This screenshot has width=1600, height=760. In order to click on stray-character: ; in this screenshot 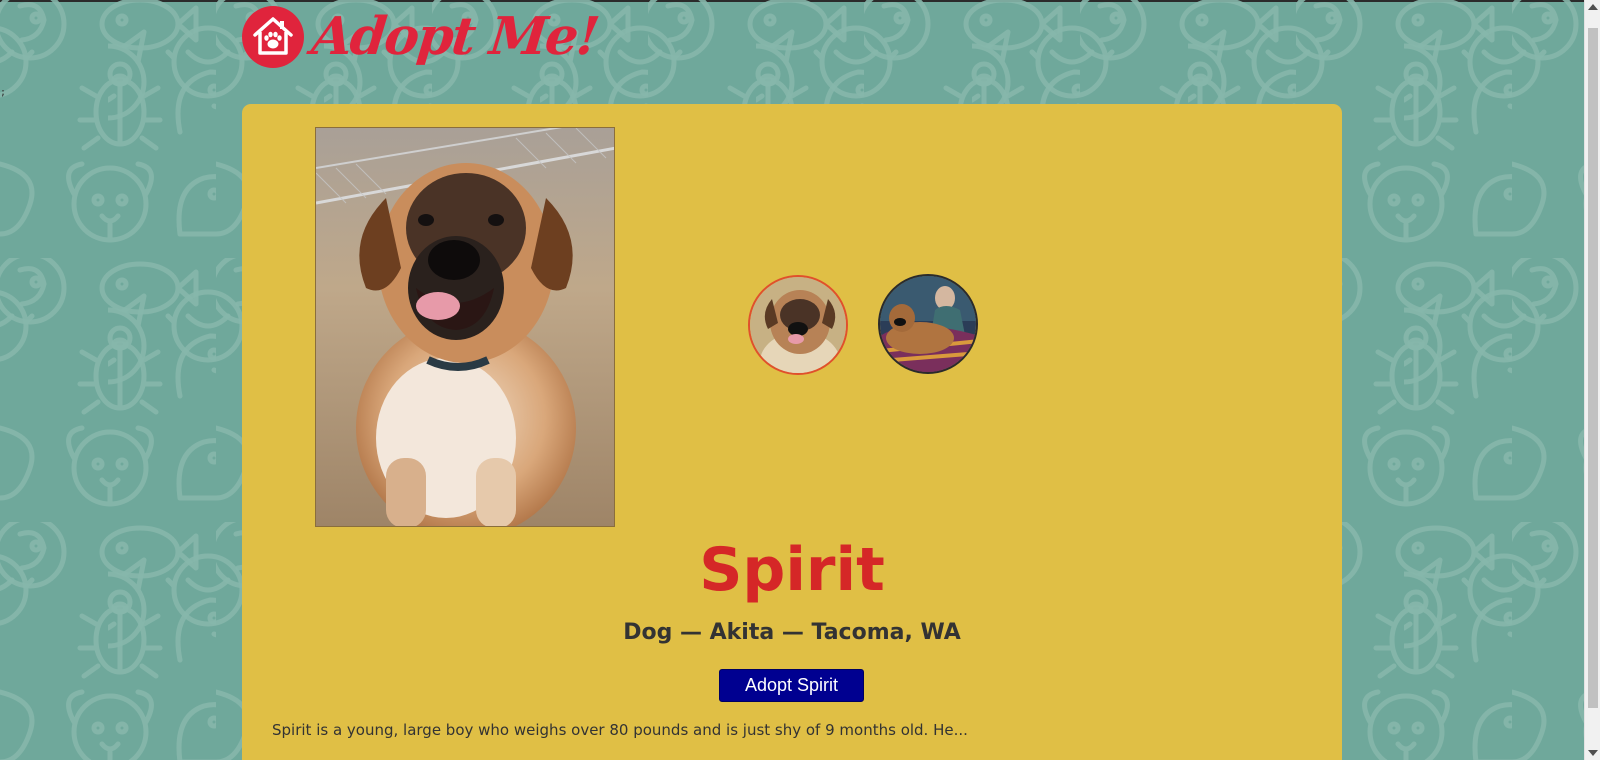, I will do `click(3, 92)`.